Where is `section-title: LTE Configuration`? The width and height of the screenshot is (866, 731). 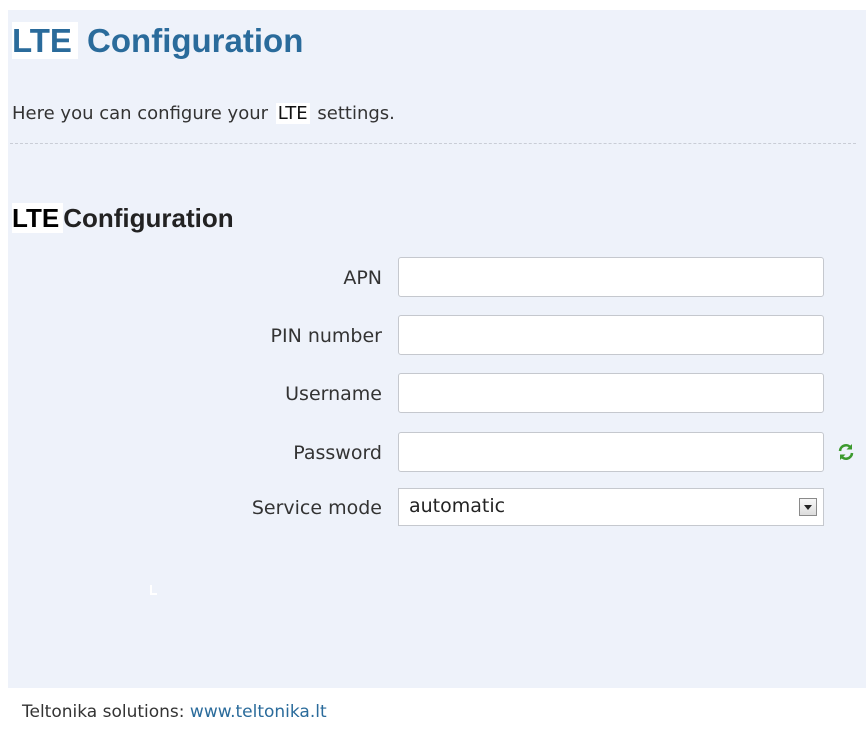 section-title: LTE Configuration is located at coordinates (123, 218).